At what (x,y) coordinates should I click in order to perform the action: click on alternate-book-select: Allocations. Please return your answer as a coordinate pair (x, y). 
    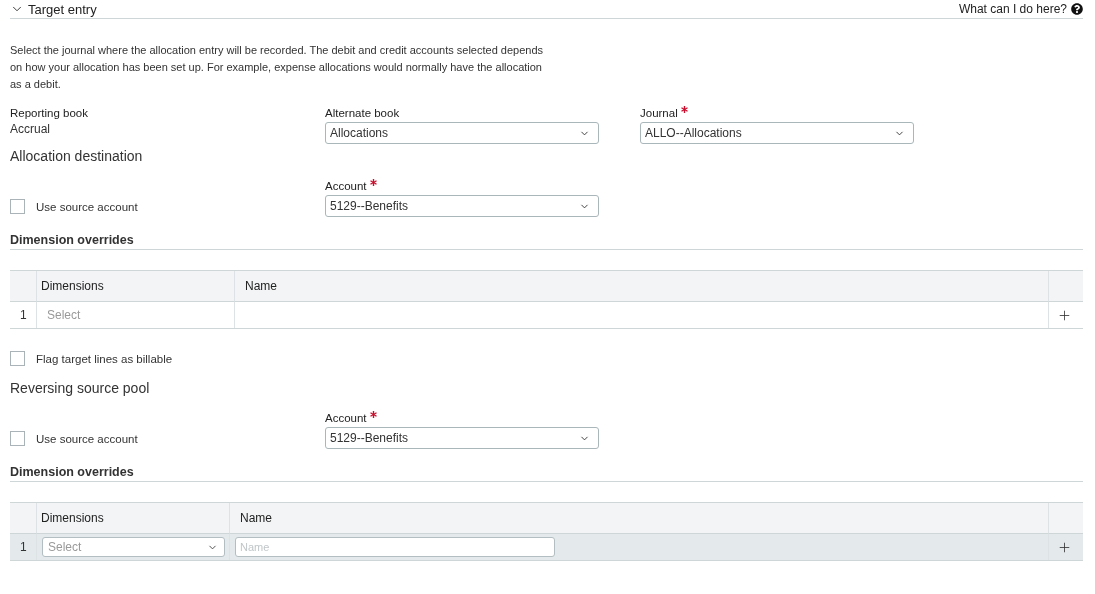
    Looking at the image, I should click on (462, 133).